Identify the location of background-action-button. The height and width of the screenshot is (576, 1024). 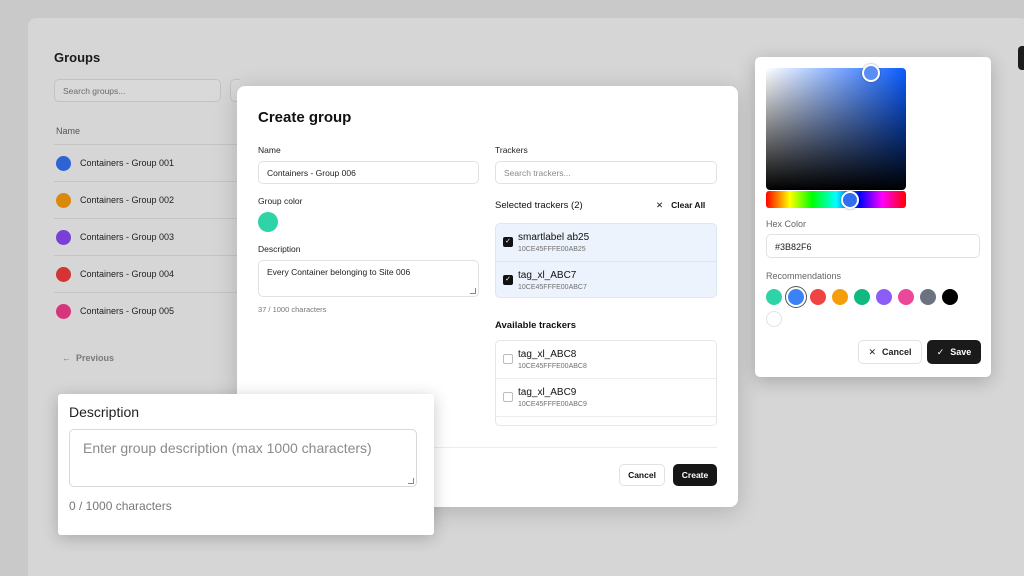
(1021, 58).